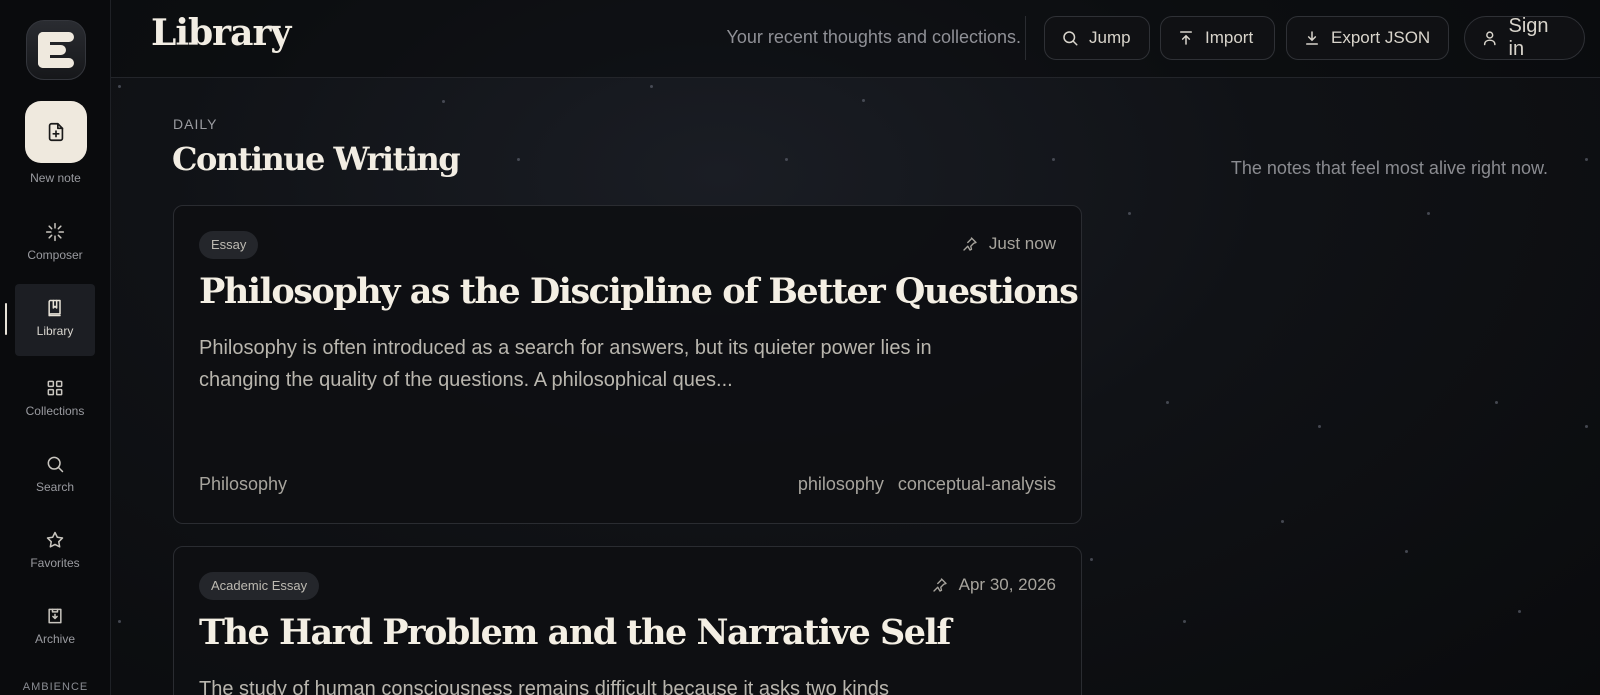 The image size is (1600, 695). Describe the element at coordinates (1186, 38) in the screenshot. I see `upload-icon` at that location.